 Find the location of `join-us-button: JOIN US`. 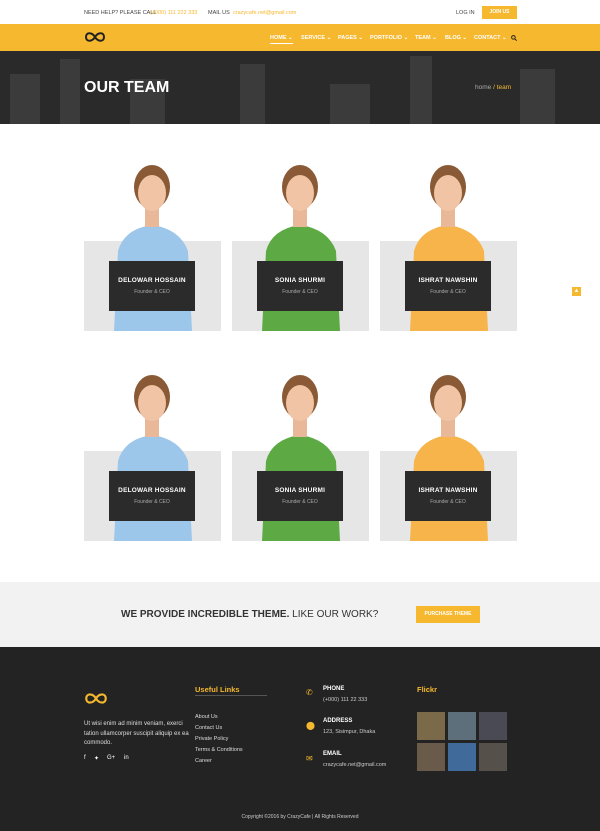

join-us-button: JOIN US is located at coordinates (499, 12).